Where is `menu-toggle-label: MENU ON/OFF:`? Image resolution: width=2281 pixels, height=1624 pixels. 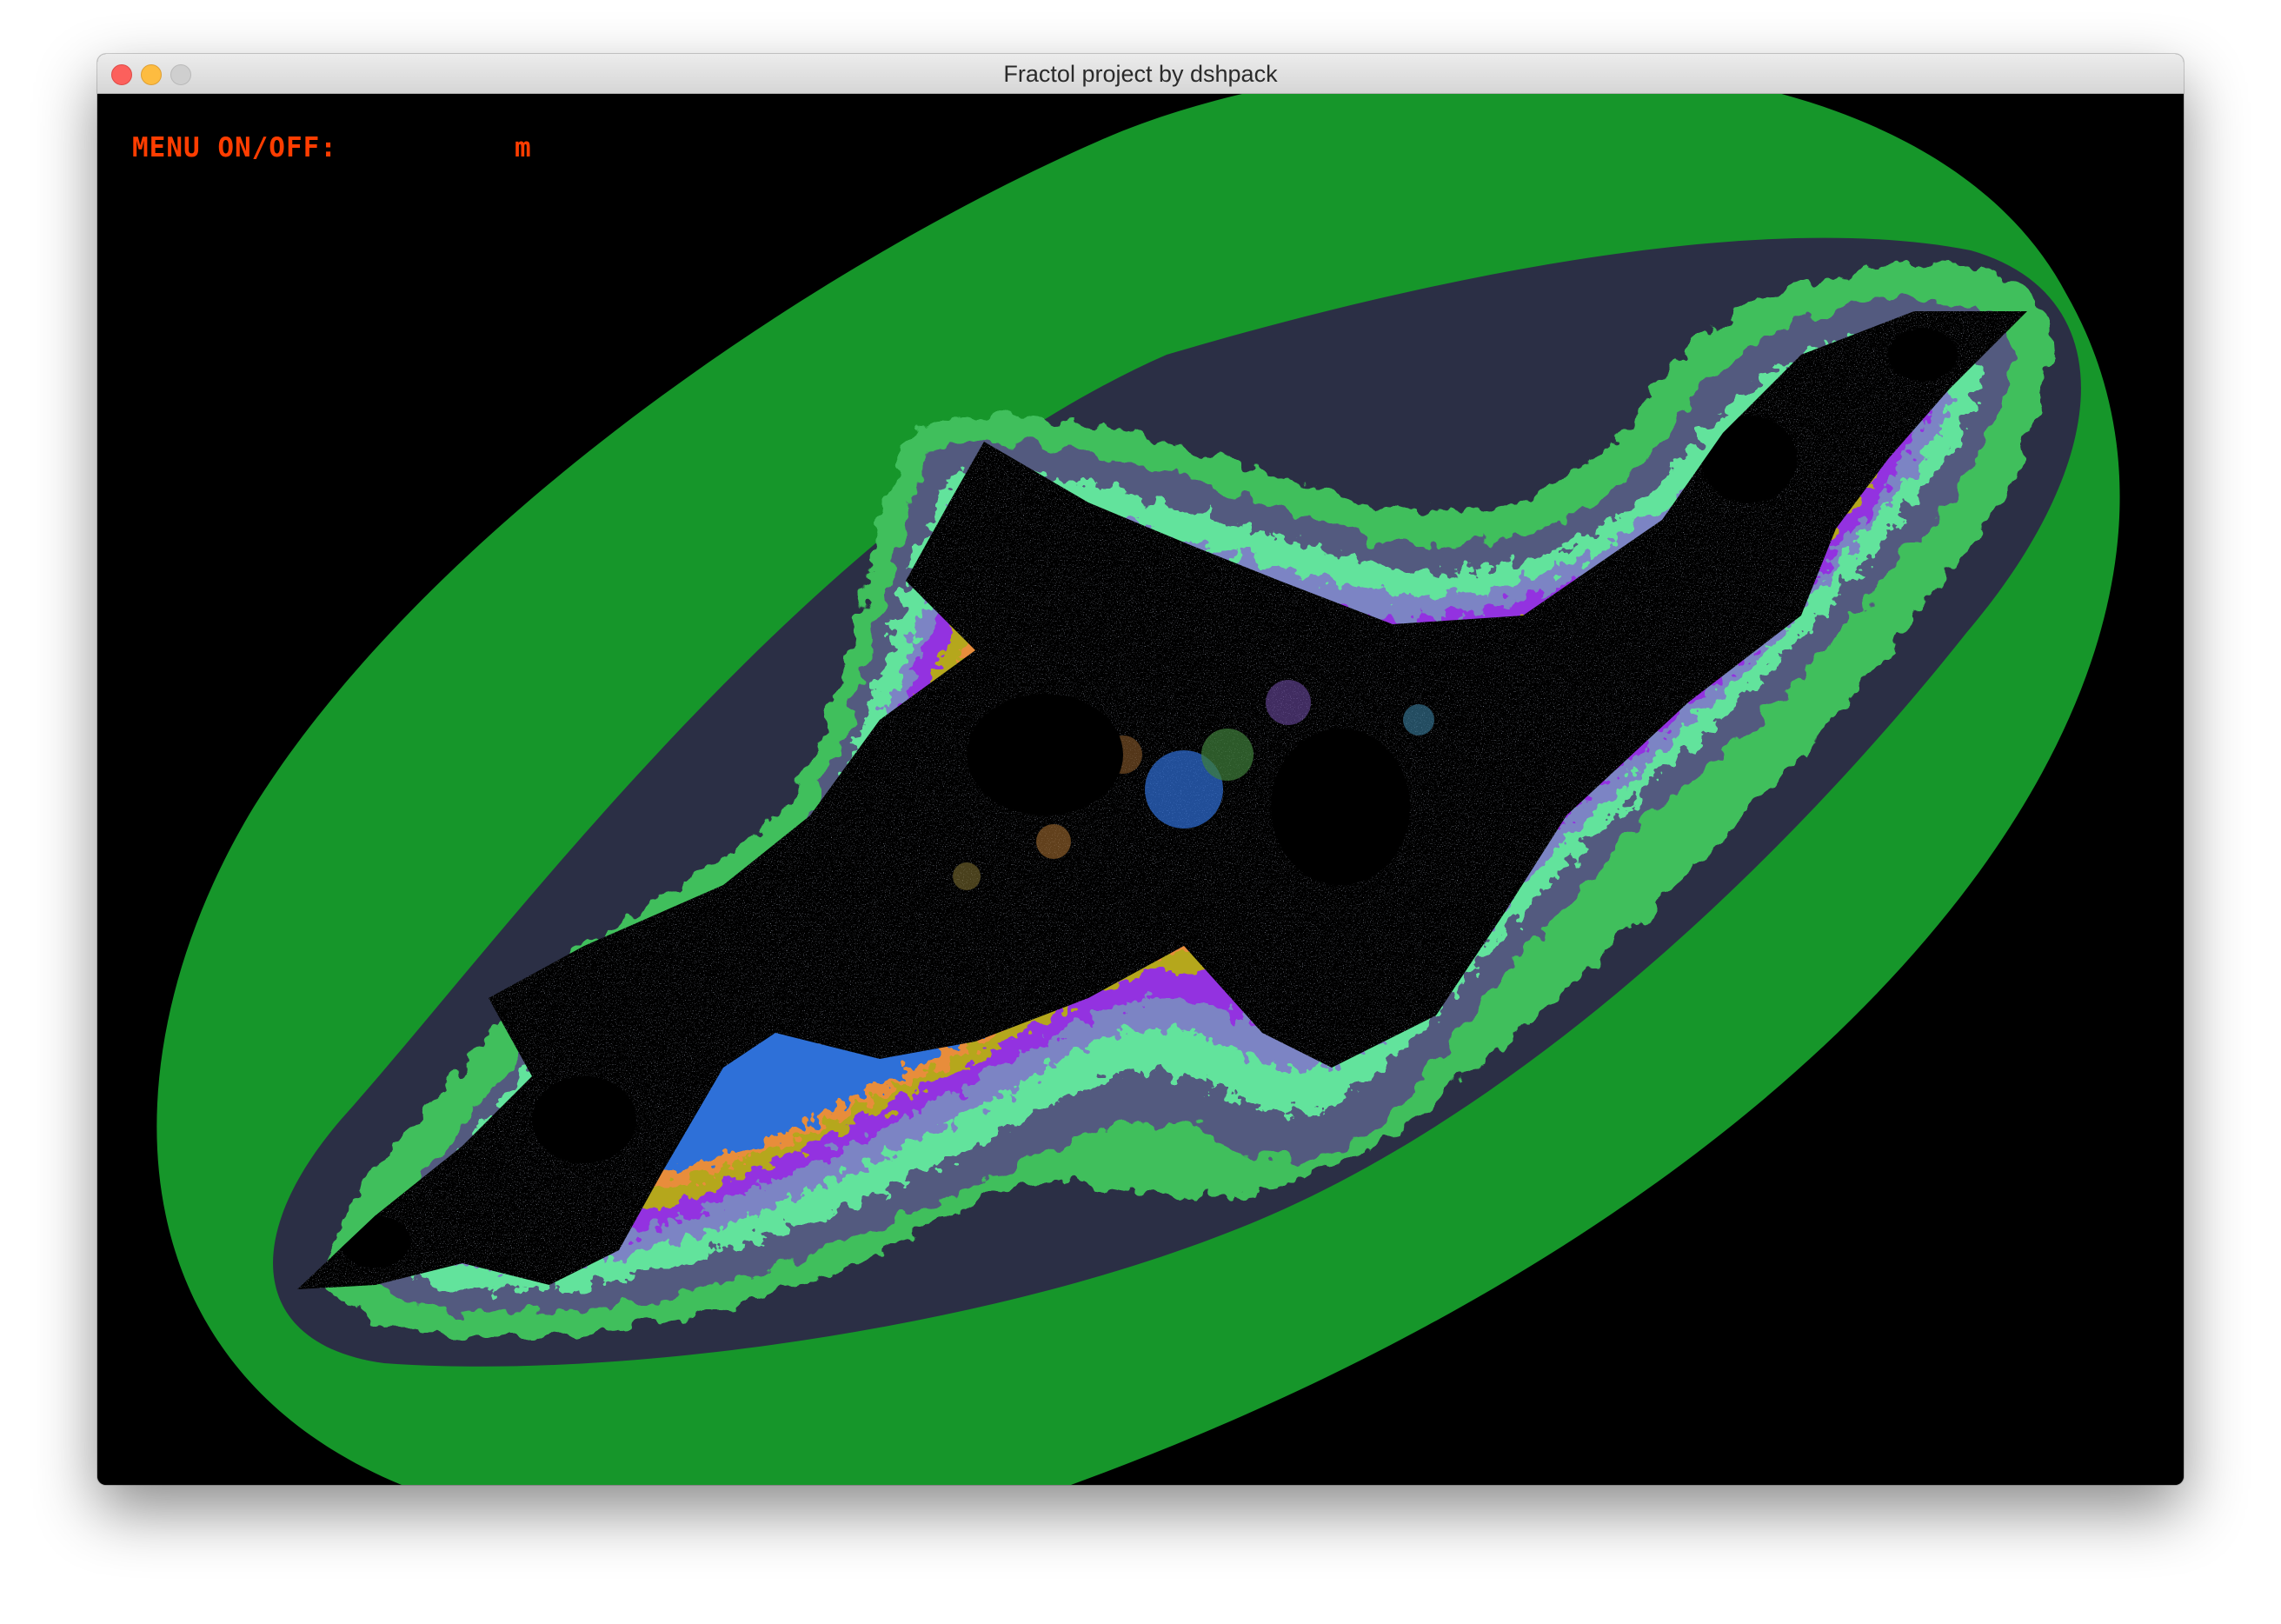 menu-toggle-label: MENU ON/OFF: is located at coordinates (234, 147).